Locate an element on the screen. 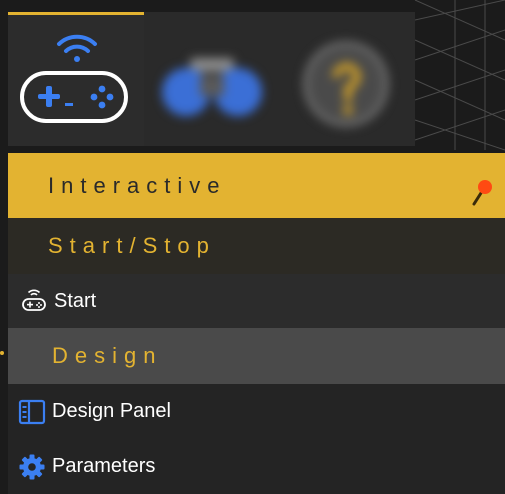 This screenshot has height=494, width=505. binoculars-tool-button is located at coordinates (212, 79).